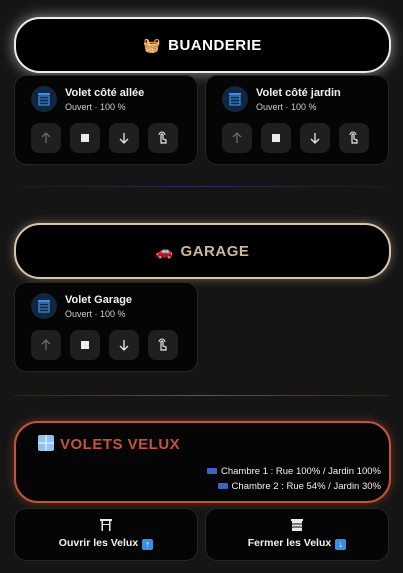 The image size is (403, 573). I want to click on garage-header: 🚗 GARAGE, so click(202, 251).